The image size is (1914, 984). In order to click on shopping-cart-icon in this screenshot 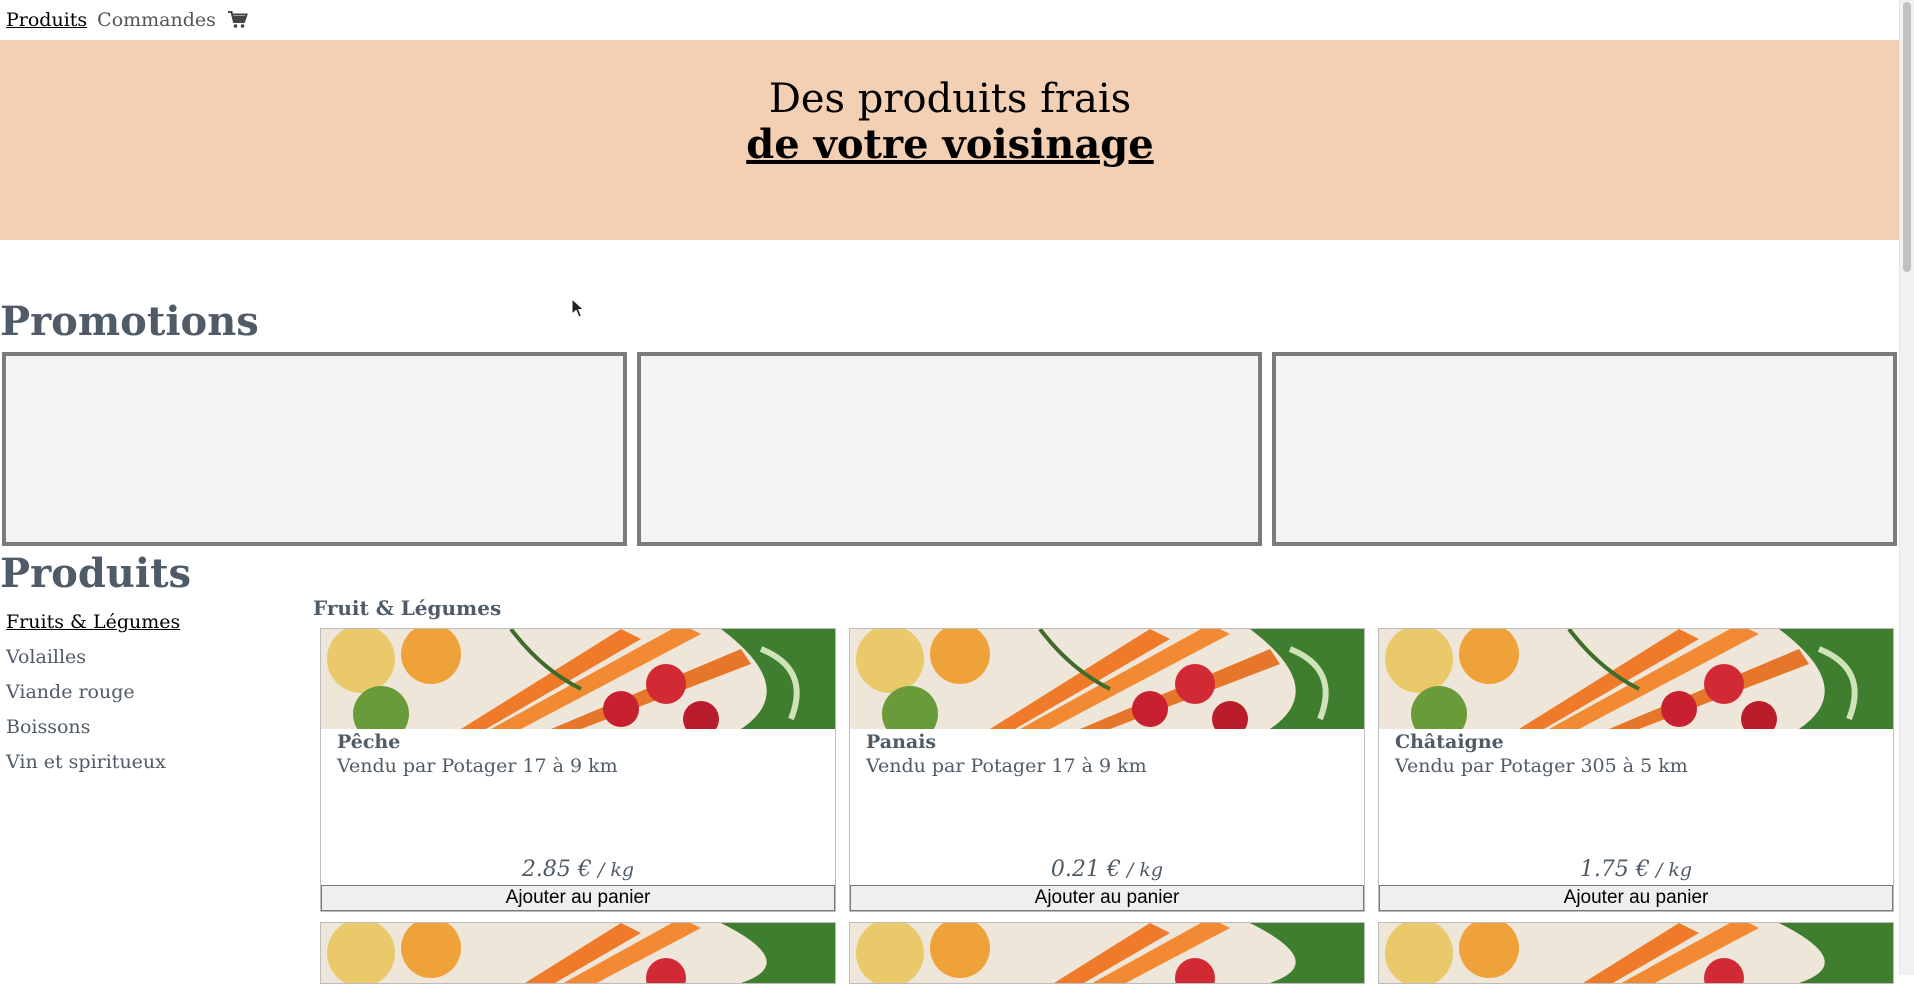, I will do `click(238, 20)`.